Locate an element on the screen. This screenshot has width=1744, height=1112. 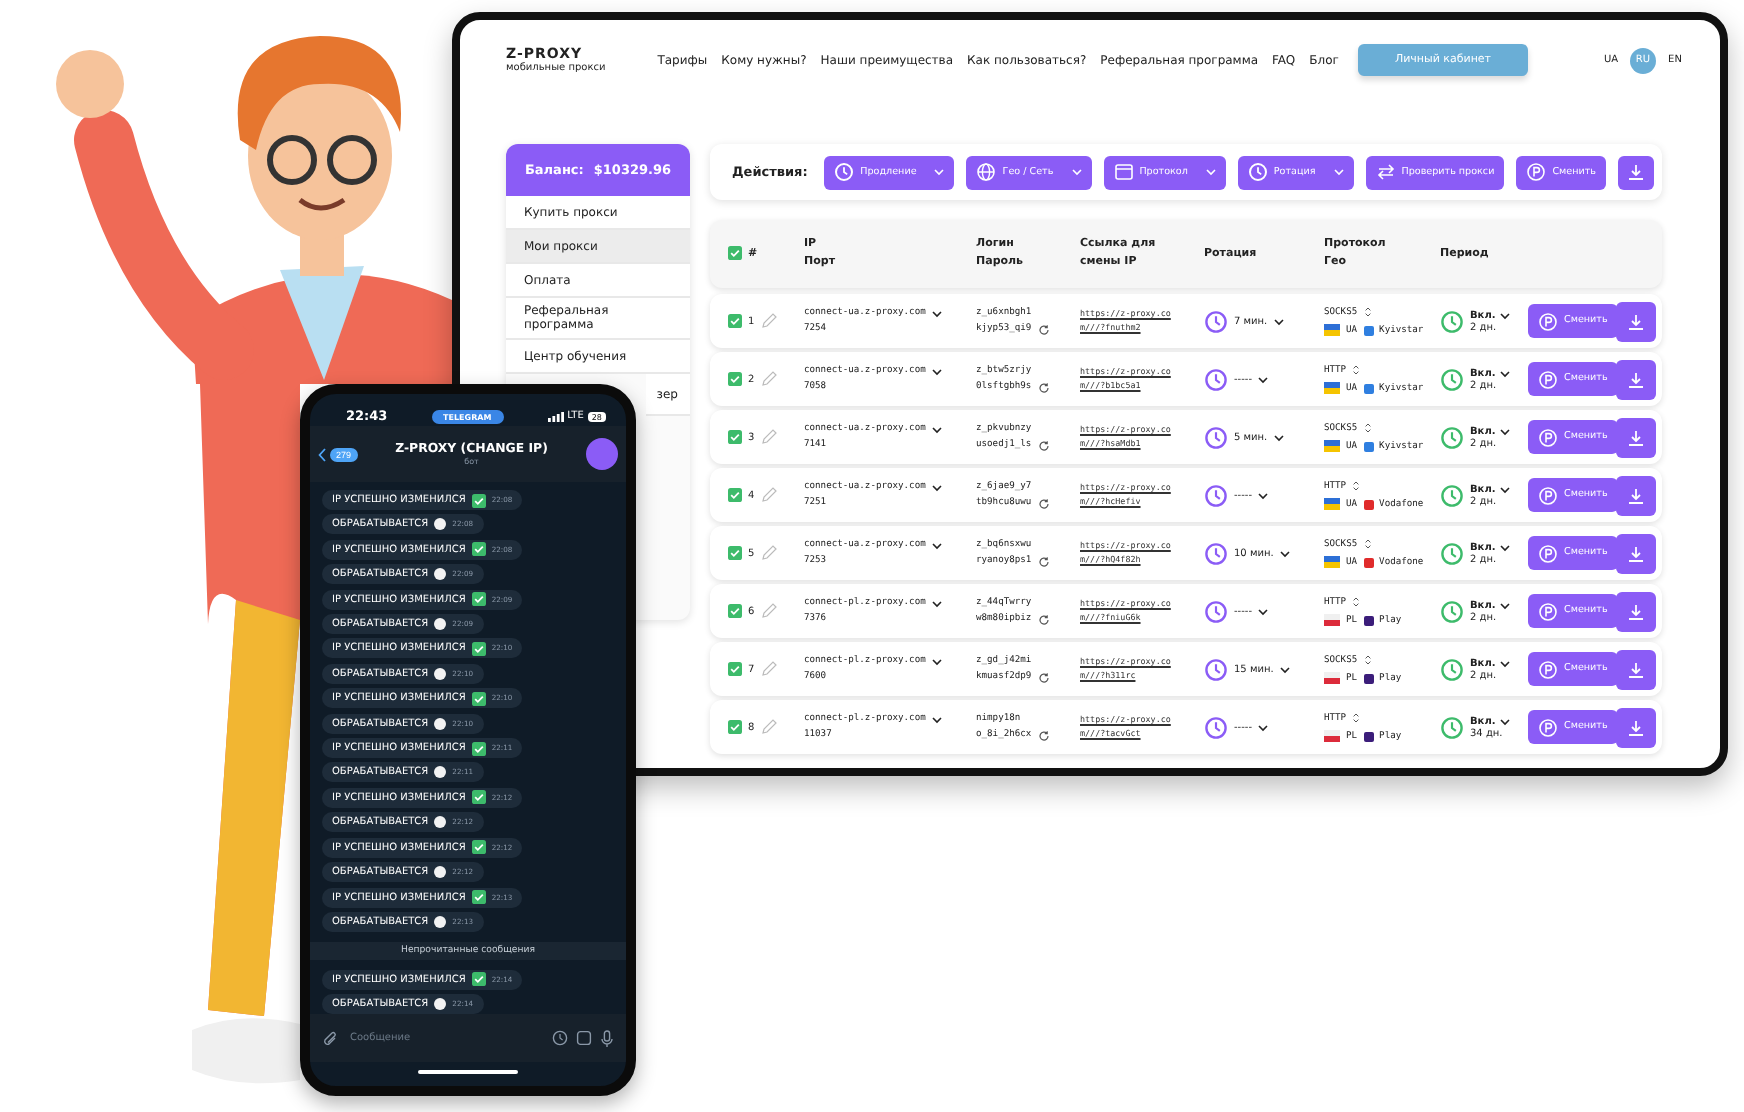
sticker-icon is located at coordinates (584, 1038).